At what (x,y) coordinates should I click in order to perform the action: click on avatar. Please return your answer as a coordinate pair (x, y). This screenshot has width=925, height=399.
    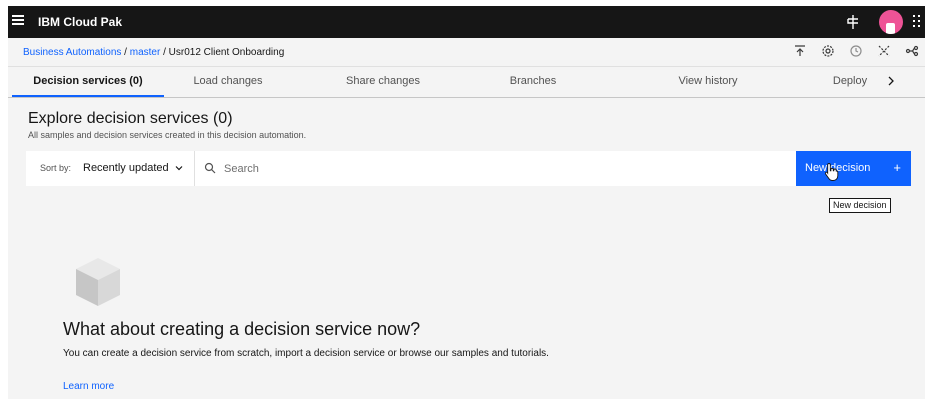
    Looking at the image, I should click on (891, 22).